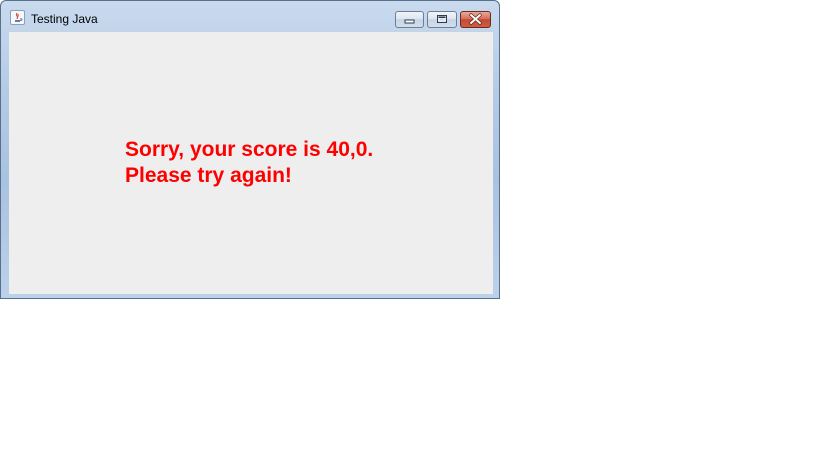 Image resolution: width=819 pixels, height=460 pixels. I want to click on close-icon, so click(475, 19).